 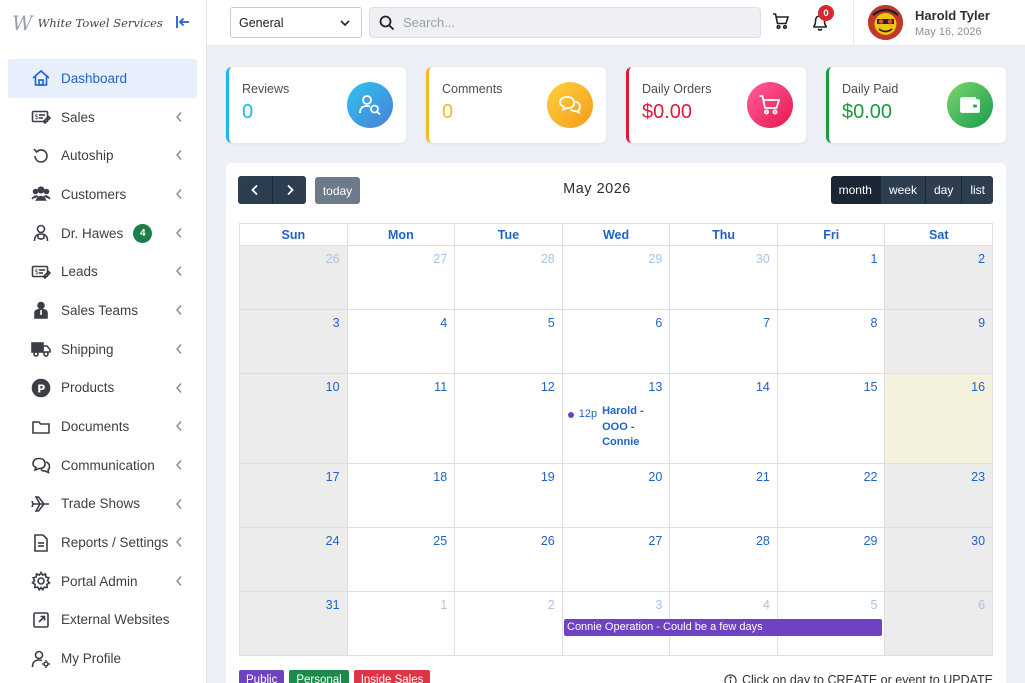 I want to click on view-list-button: list, so click(x=977, y=190).